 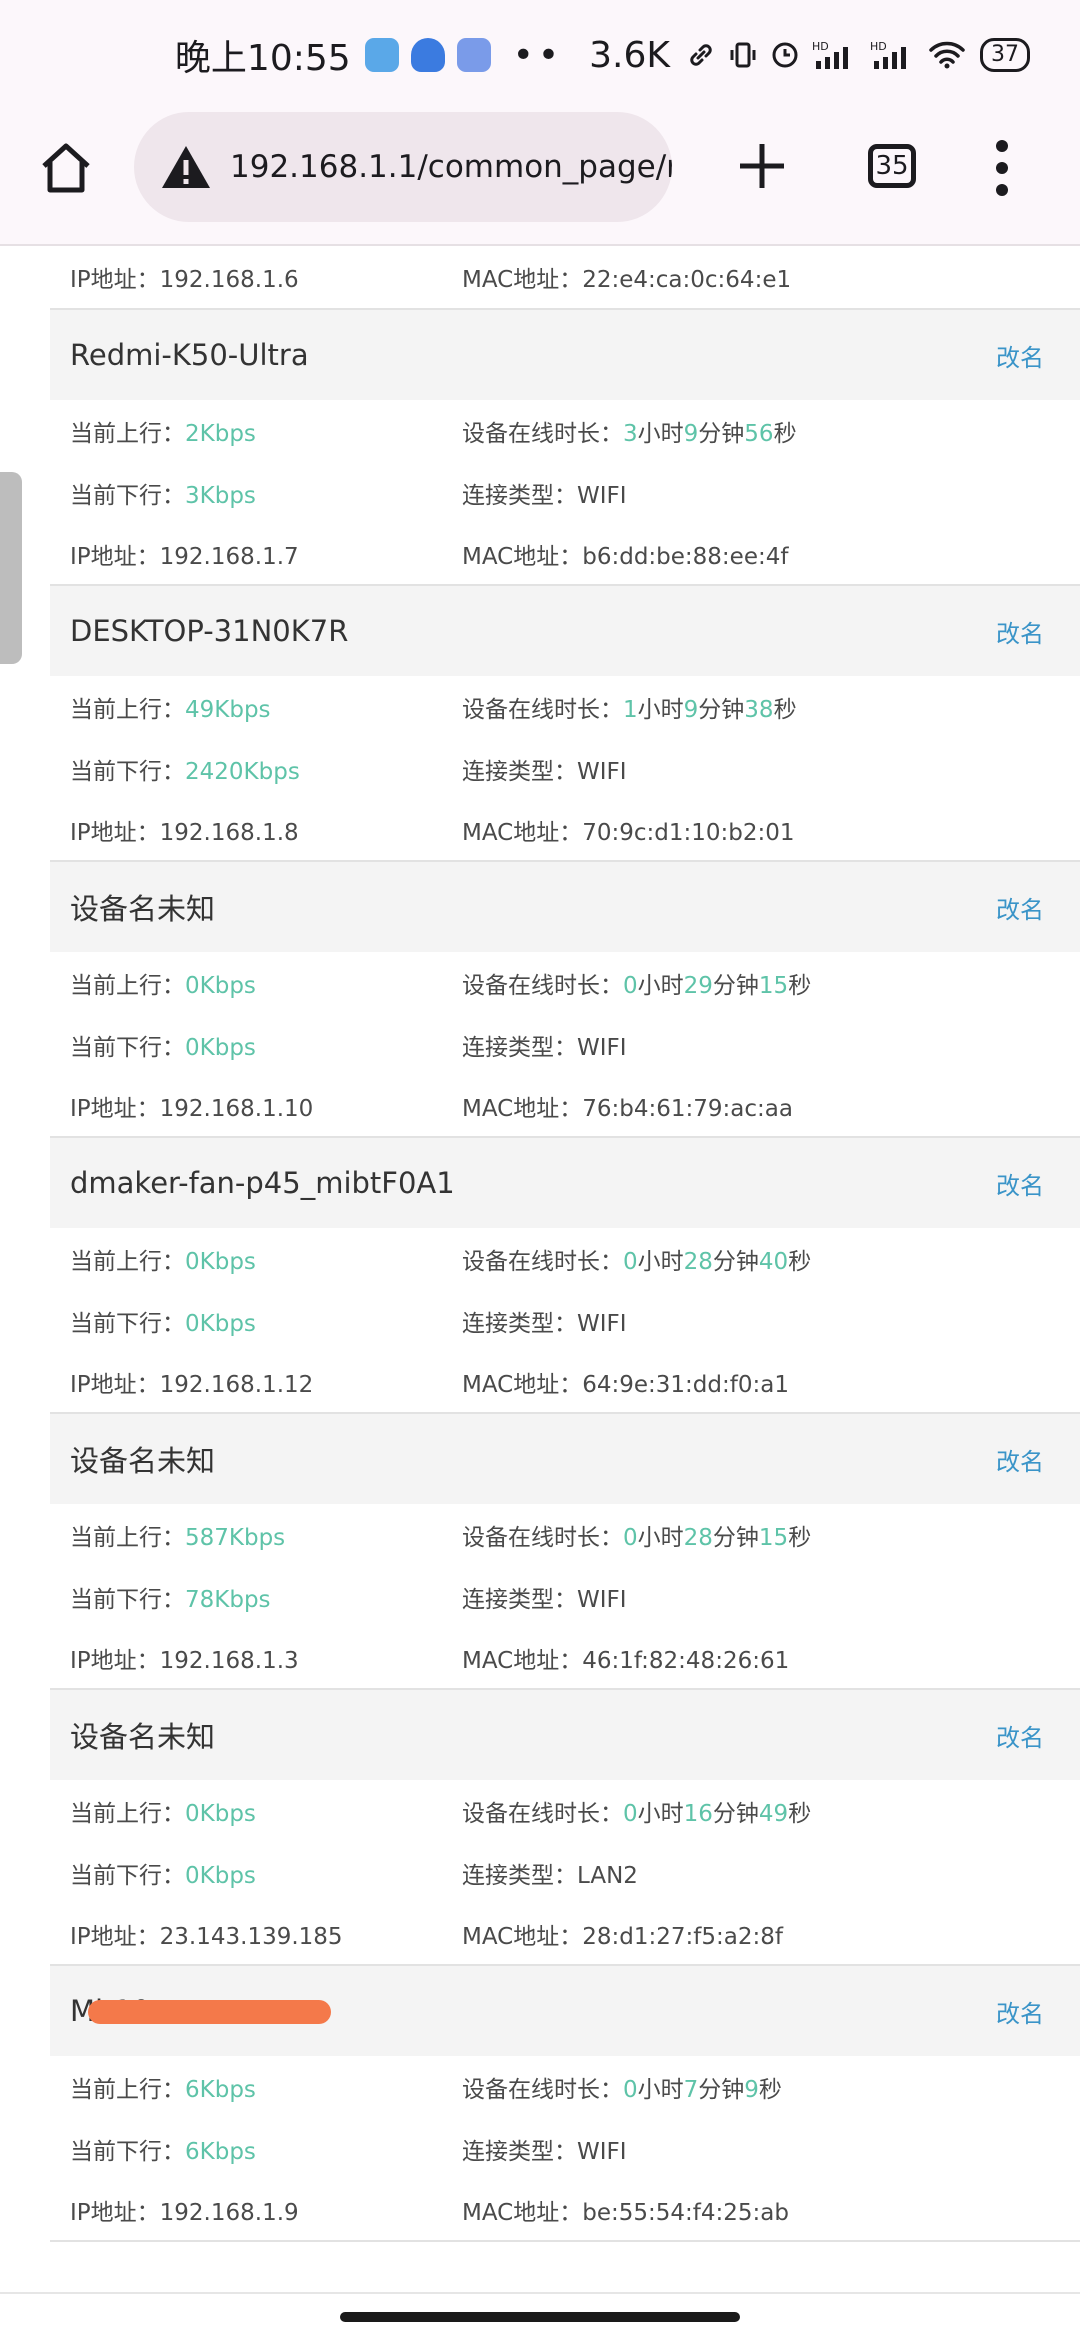 What do you see at coordinates (630, 710) in the screenshot?
I see `online-hours: 1` at bounding box center [630, 710].